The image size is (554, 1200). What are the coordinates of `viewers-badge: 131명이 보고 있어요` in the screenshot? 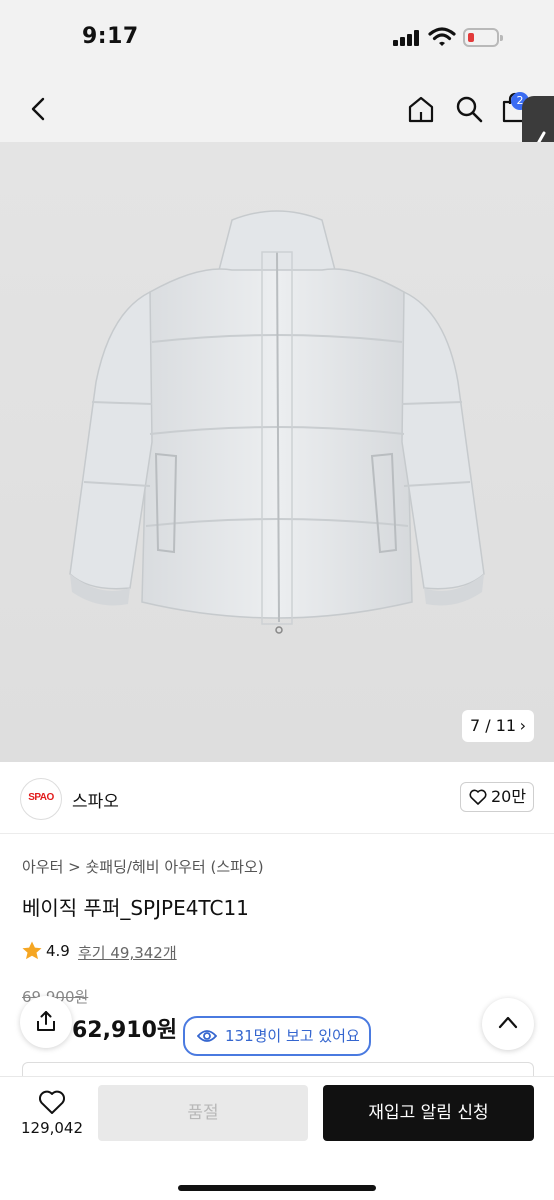 It's located at (277, 1036).